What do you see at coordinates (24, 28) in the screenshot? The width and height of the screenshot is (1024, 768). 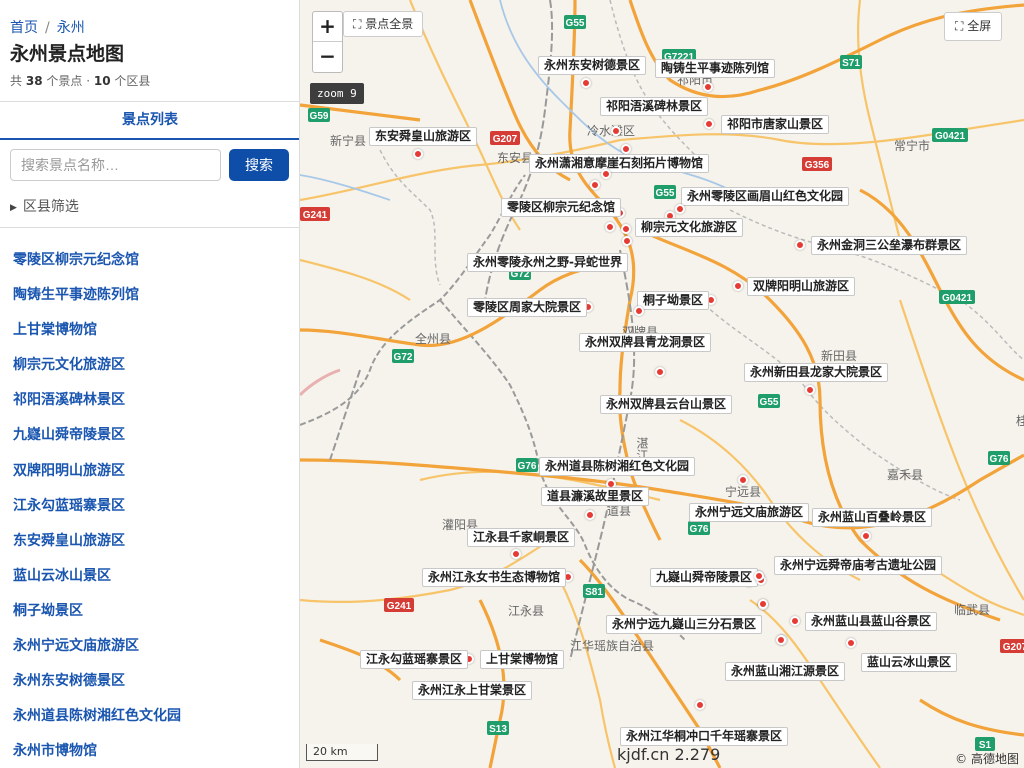 I see `breadcrumb-home-link: 首页` at bounding box center [24, 28].